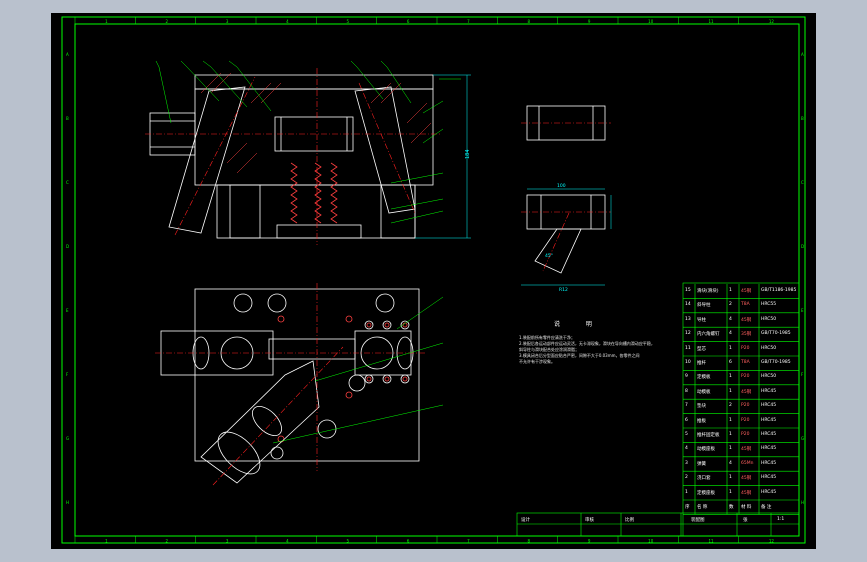 This screenshot has height=562, width=867. I want to click on border-number: 11, so click(712, 21).